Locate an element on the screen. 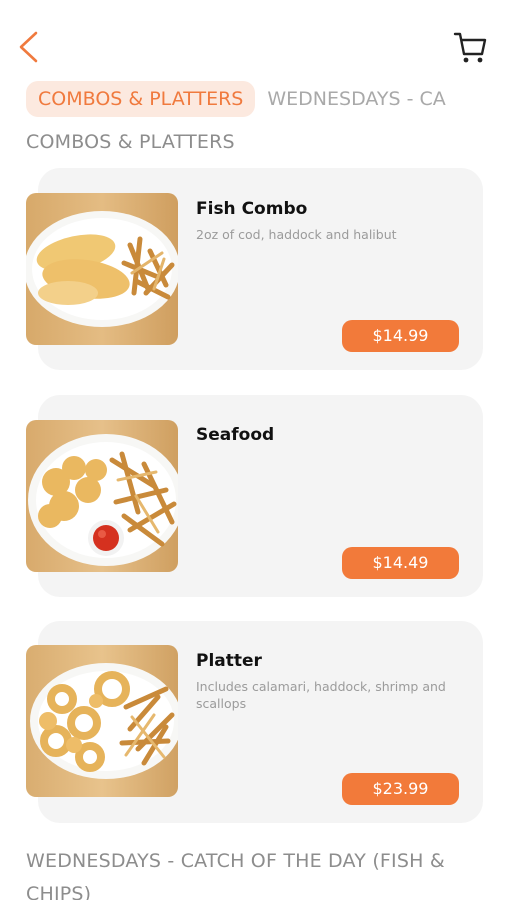  chevron-left-icon is located at coordinates (28, 47).